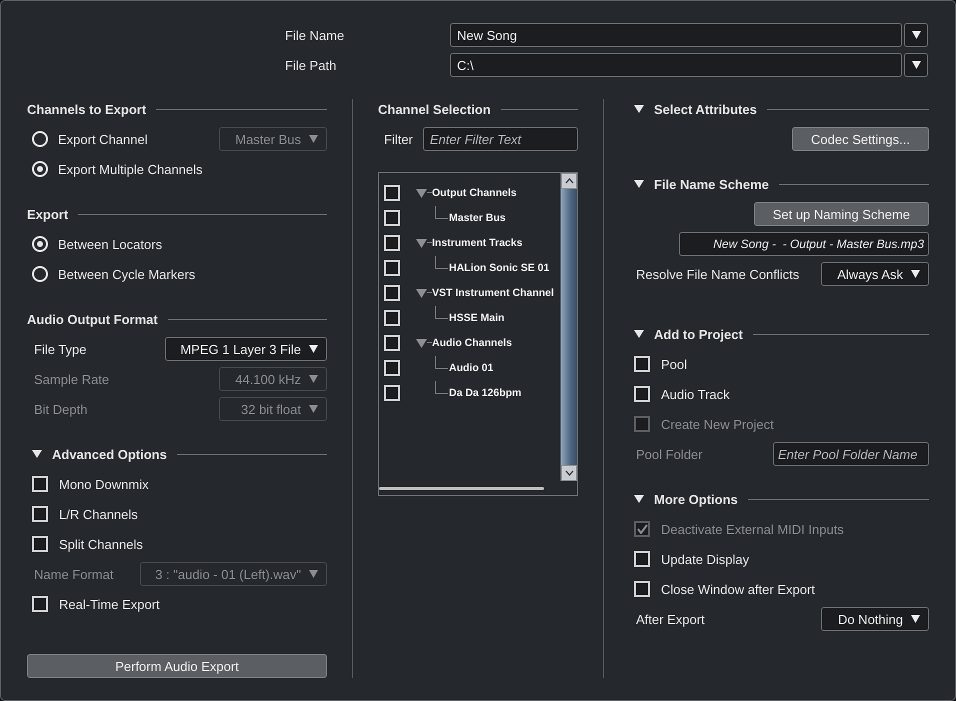 The width and height of the screenshot is (956, 701). I want to click on text-field: C:\, so click(676, 65).